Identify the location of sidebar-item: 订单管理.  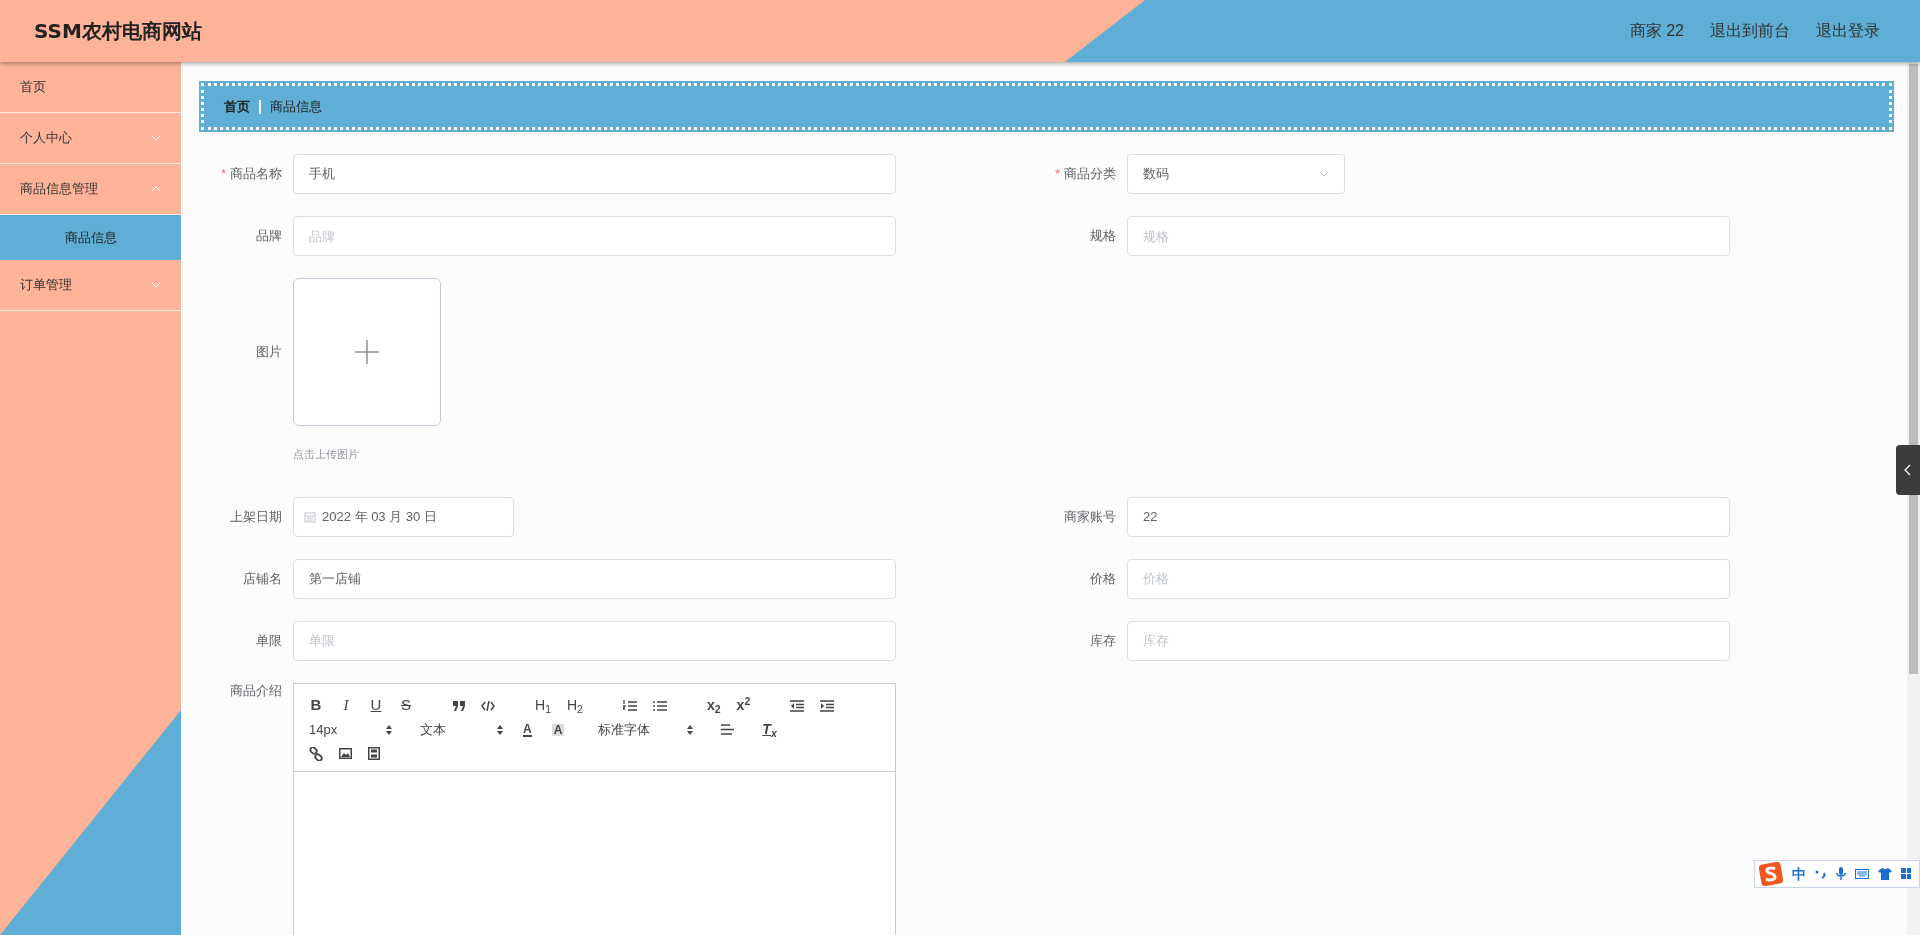
(90, 285).